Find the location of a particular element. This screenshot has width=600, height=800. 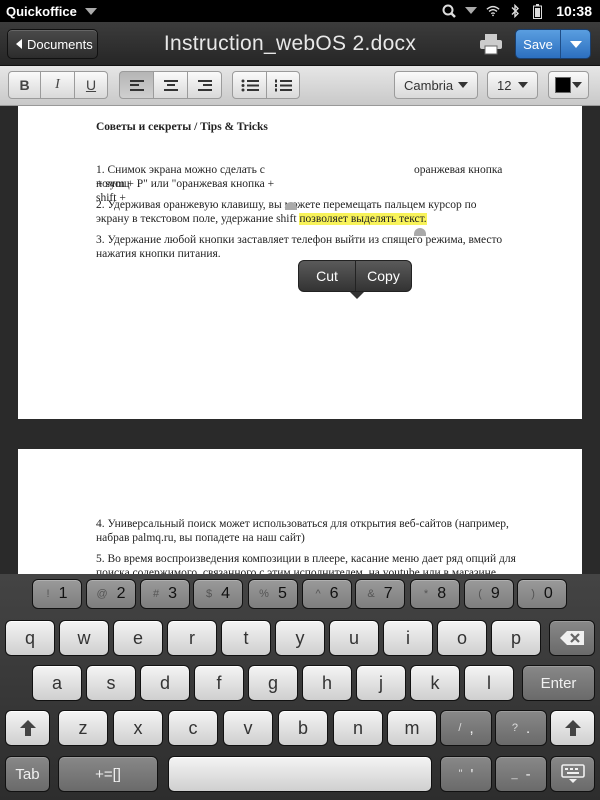

number-key-3: #3 is located at coordinates (165, 594).